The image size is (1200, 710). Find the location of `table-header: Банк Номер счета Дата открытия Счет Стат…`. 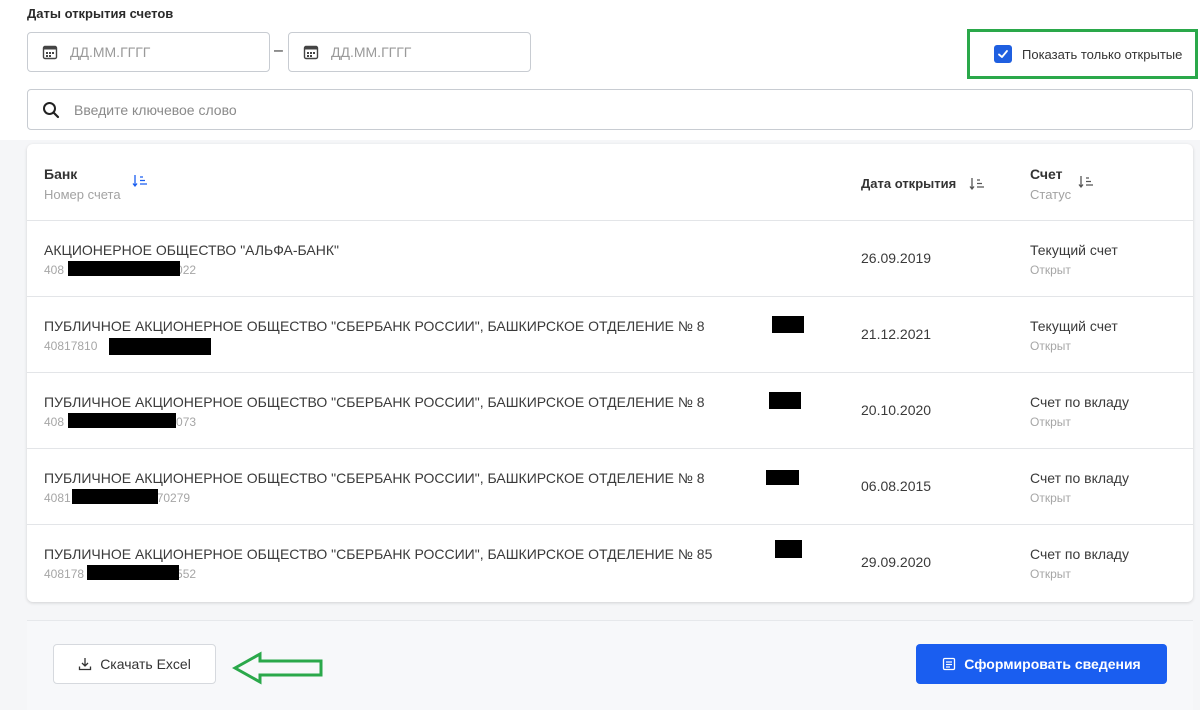

table-header: Банк Номер счета Дата открытия Счет Стат… is located at coordinates (610, 182).